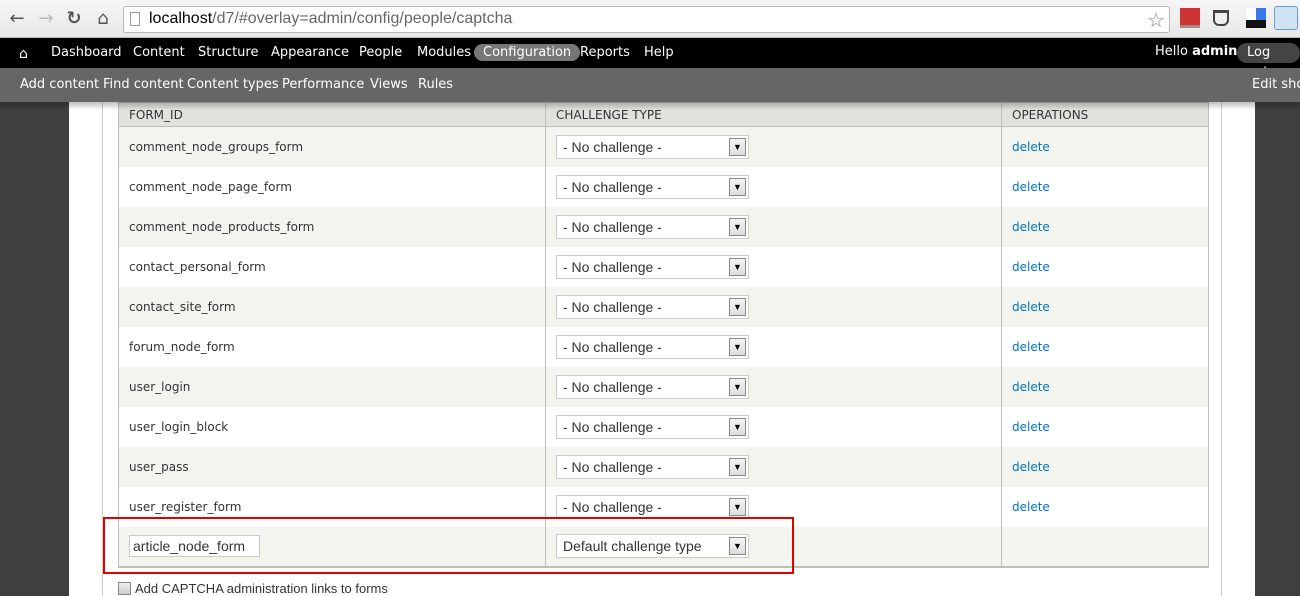 This screenshot has height=596, width=1300. What do you see at coordinates (222, 226) in the screenshot?
I see `form-id: comment_node_products_form` at bounding box center [222, 226].